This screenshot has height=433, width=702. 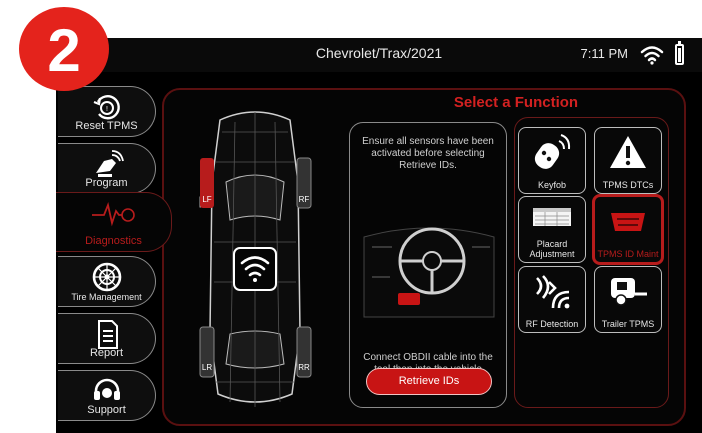 I want to click on retrieve-ids-button: Retrieve IDs, so click(x=429, y=381).